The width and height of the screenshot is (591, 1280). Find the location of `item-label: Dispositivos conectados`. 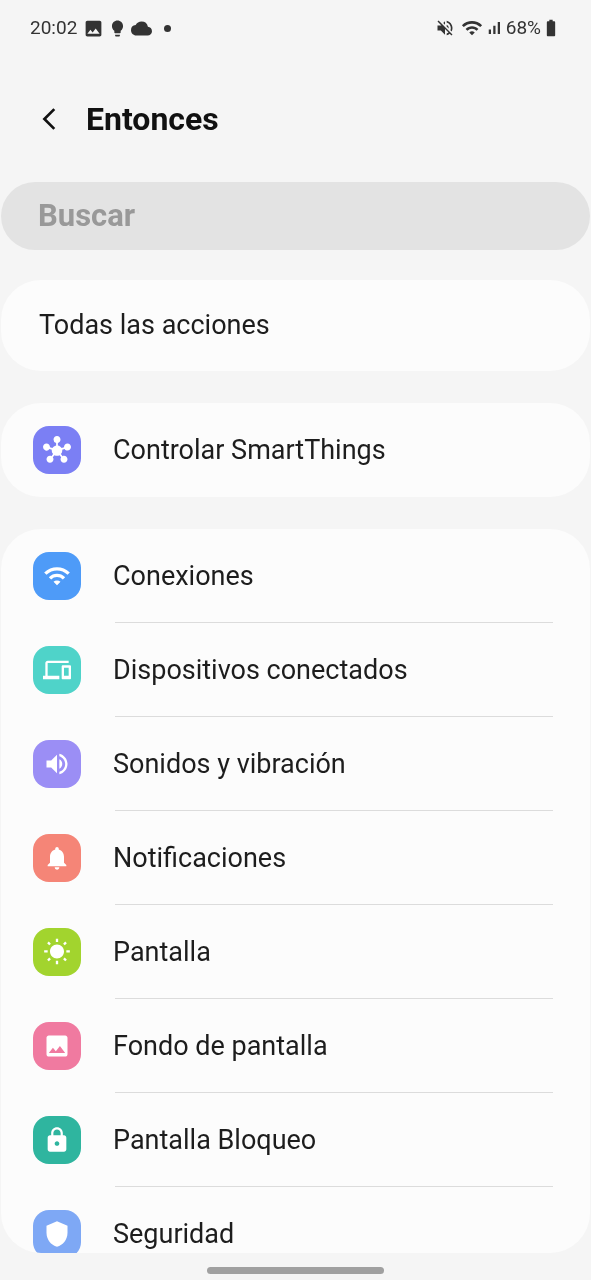

item-label: Dispositivos conectados is located at coordinates (260, 670).